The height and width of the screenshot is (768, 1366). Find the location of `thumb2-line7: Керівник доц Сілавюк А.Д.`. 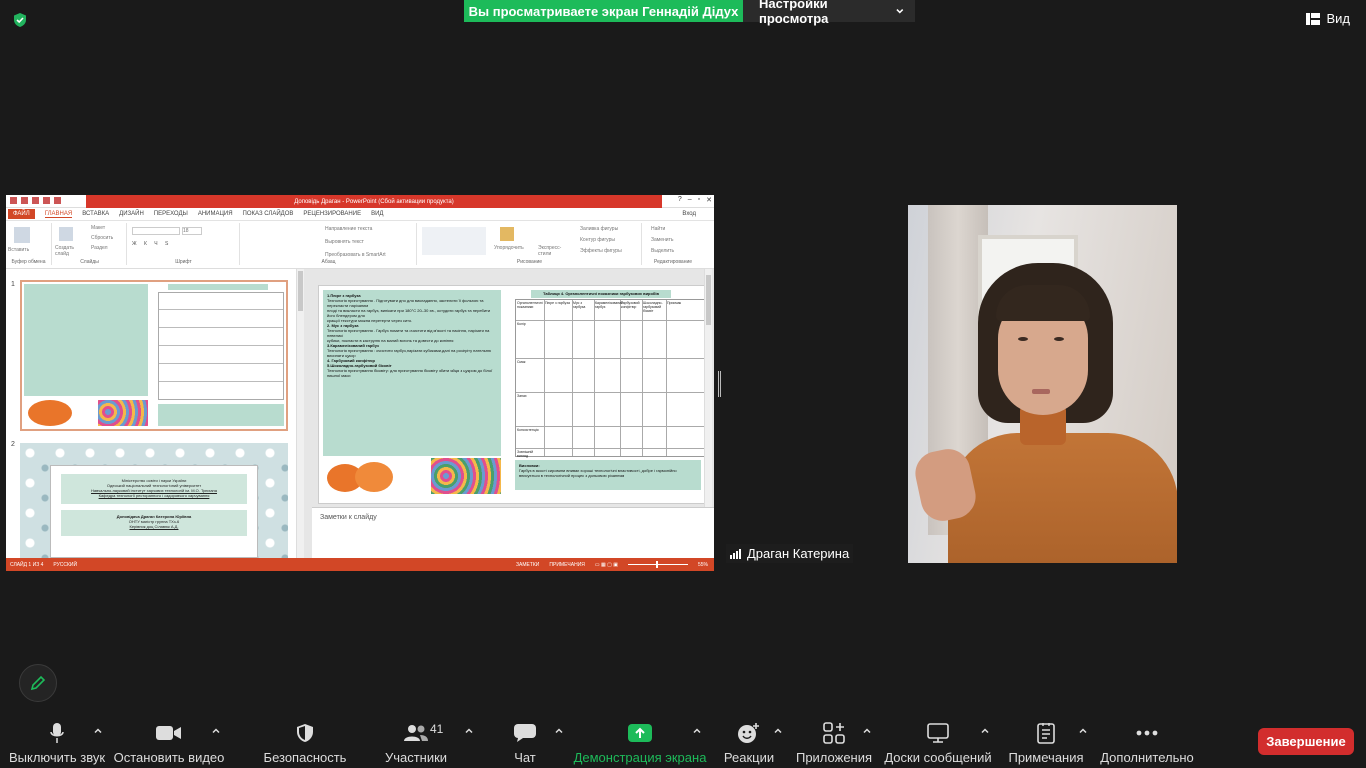

thumb2-line7: Керівник доц Сілавюк А.Д. is located at coordinates (154, 526).